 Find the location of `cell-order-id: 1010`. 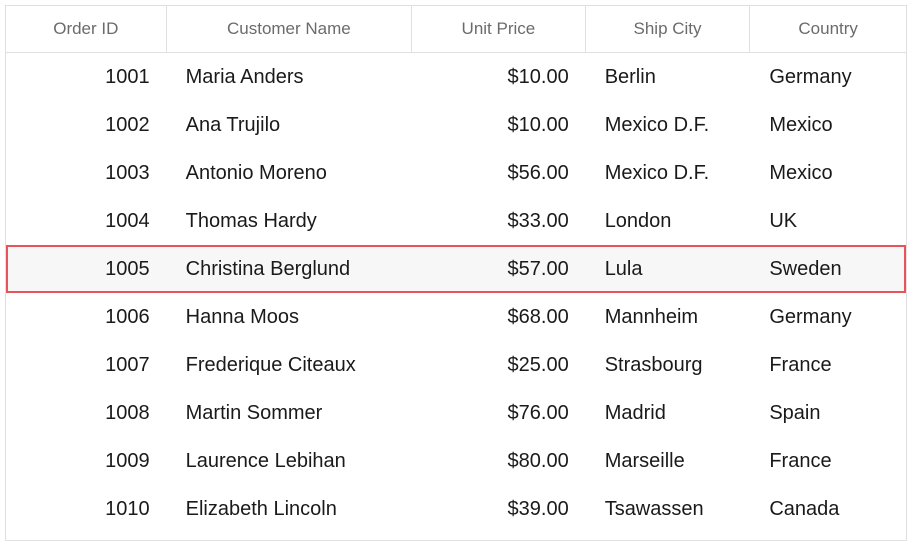

cell-order-id: 1010 is located at coordinates (86, 509).